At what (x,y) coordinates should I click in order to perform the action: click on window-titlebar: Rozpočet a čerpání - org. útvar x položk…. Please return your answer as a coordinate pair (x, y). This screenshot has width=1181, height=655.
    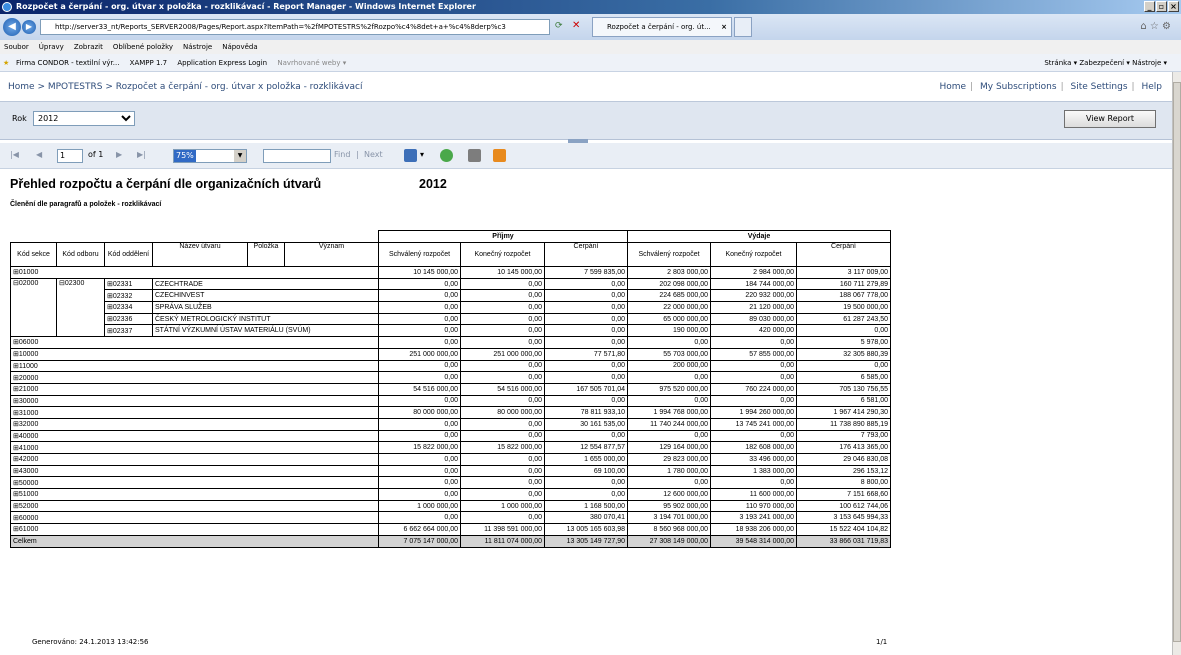
    Looking at the image, I should click on (590, 7).